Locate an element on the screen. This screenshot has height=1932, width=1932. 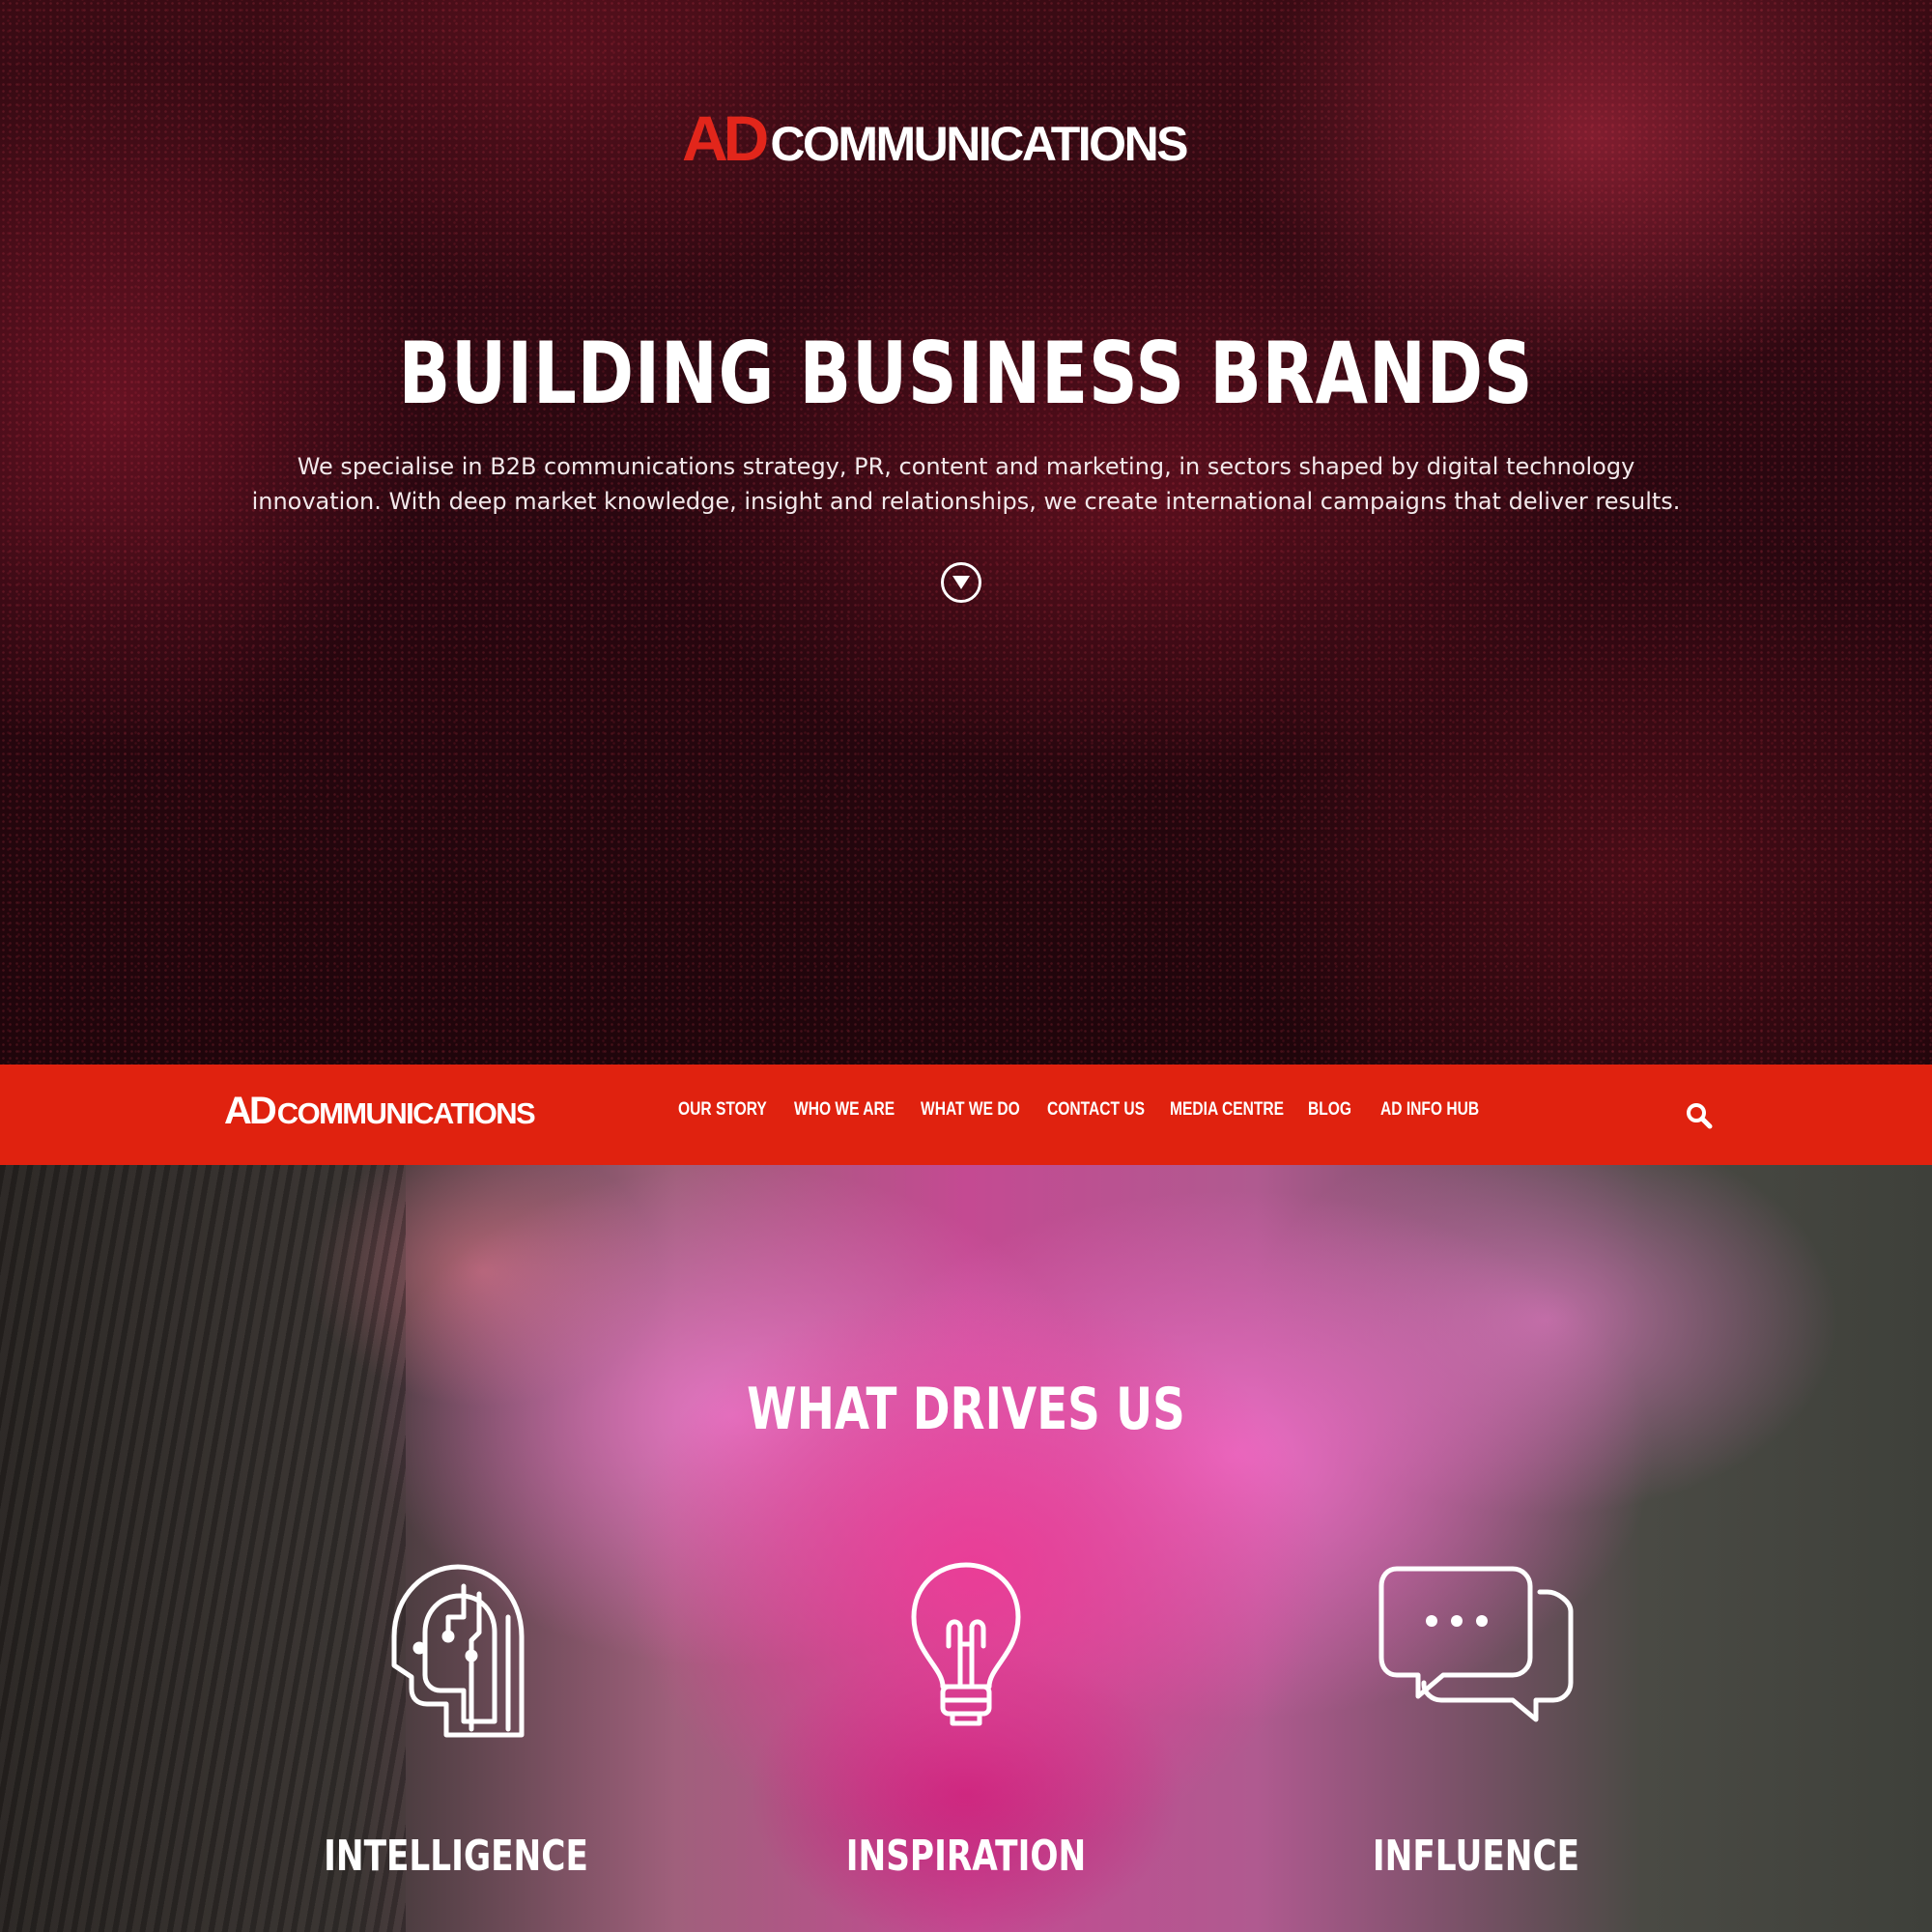
hero-title: BUILDING BUSINESS BRANDS is located at coordinates (966, 373).